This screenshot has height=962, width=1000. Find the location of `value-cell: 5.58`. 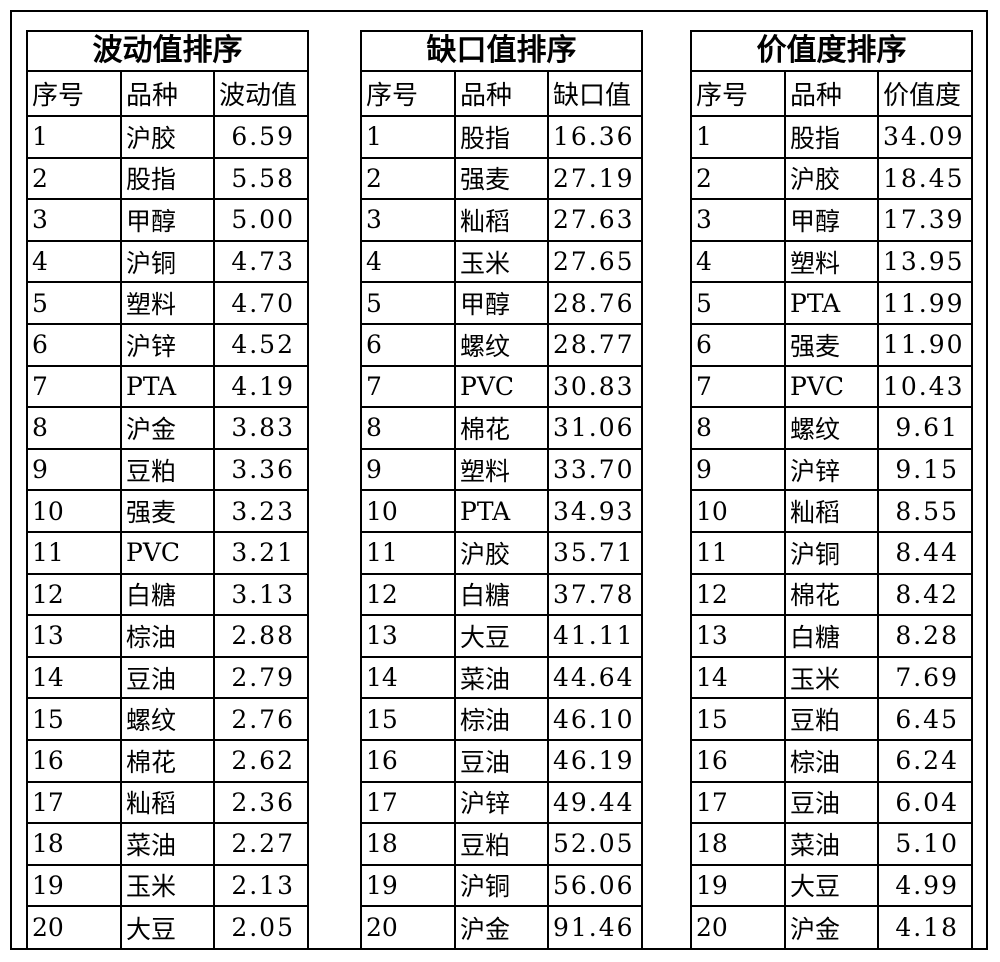

value-cell: 5.58 is located at coordinates (260, 179).